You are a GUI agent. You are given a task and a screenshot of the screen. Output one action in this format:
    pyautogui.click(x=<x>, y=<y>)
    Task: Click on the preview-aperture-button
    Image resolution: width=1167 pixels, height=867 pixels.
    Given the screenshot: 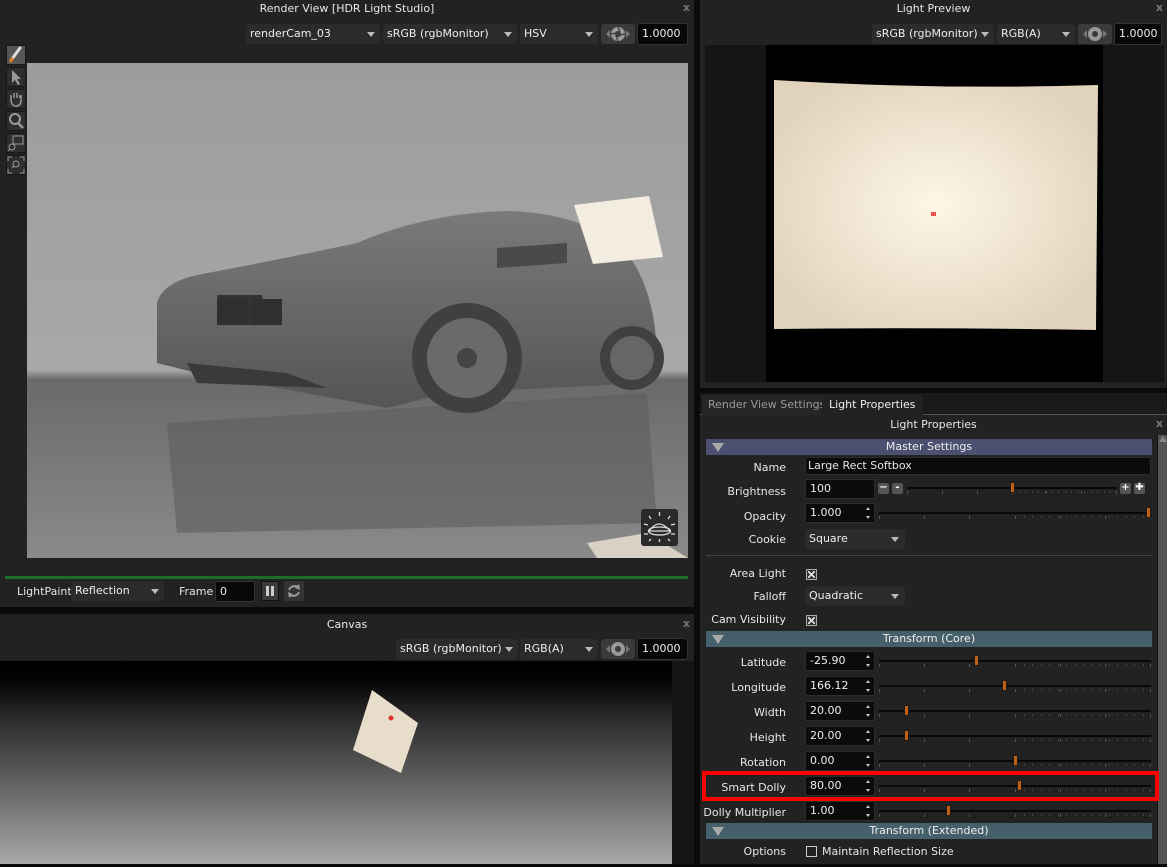 What is the action you would take?
    pyautogui.click(x=1095, y=34)
    